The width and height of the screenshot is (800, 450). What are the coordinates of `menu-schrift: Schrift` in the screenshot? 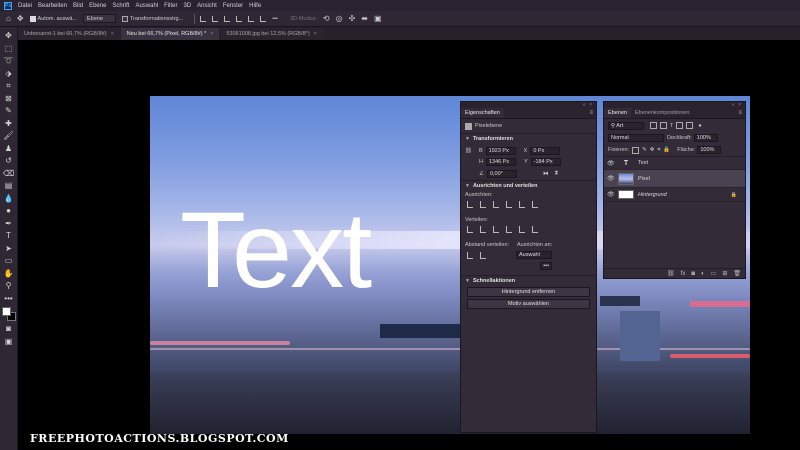 It's located at (120, 6).